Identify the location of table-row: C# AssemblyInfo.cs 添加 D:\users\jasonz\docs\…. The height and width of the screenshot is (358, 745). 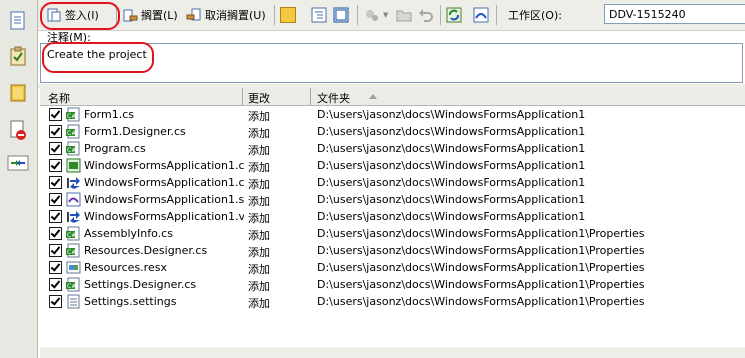
(392, 233).